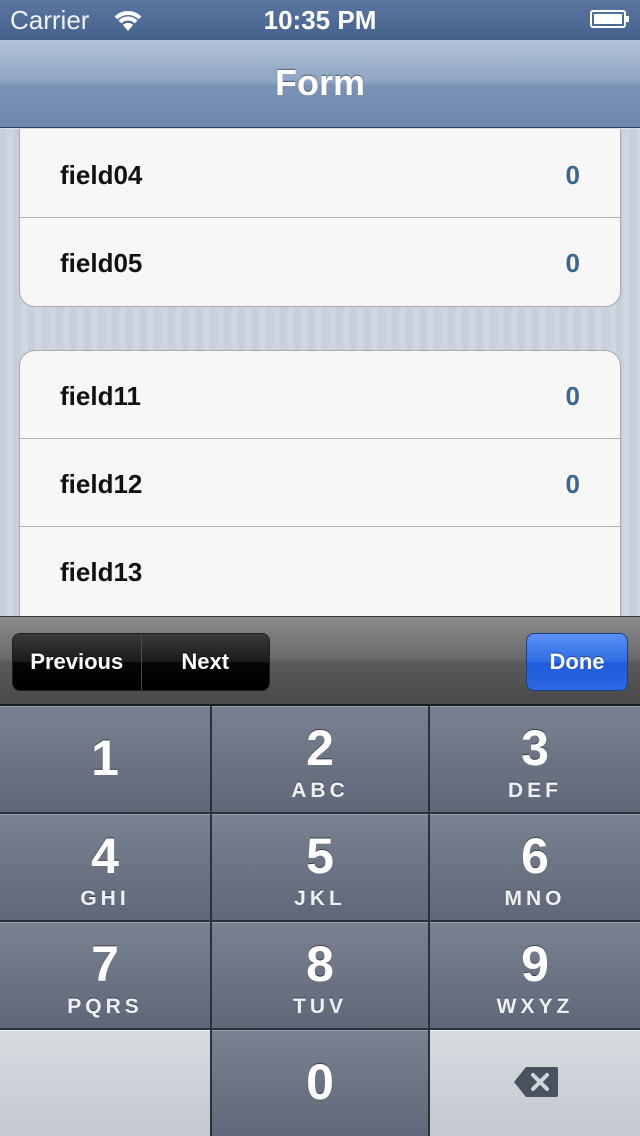 The height and width of the screenshot is (1136, 640). What do you see at coordinates (101, 263) in the screenshot?
I see `row-label: field05` at bounding box center [101, 263].